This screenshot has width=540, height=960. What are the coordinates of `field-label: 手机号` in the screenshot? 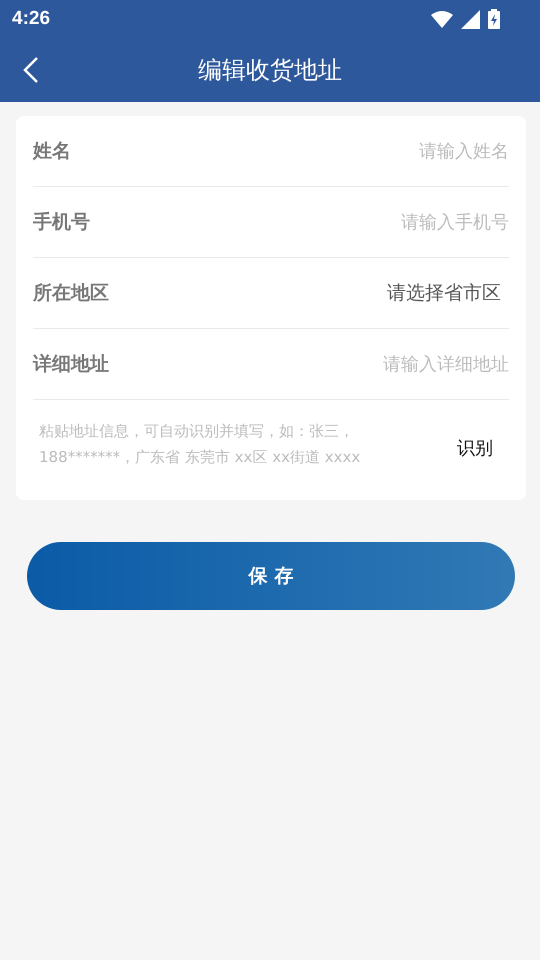 It's located at (61, 222).